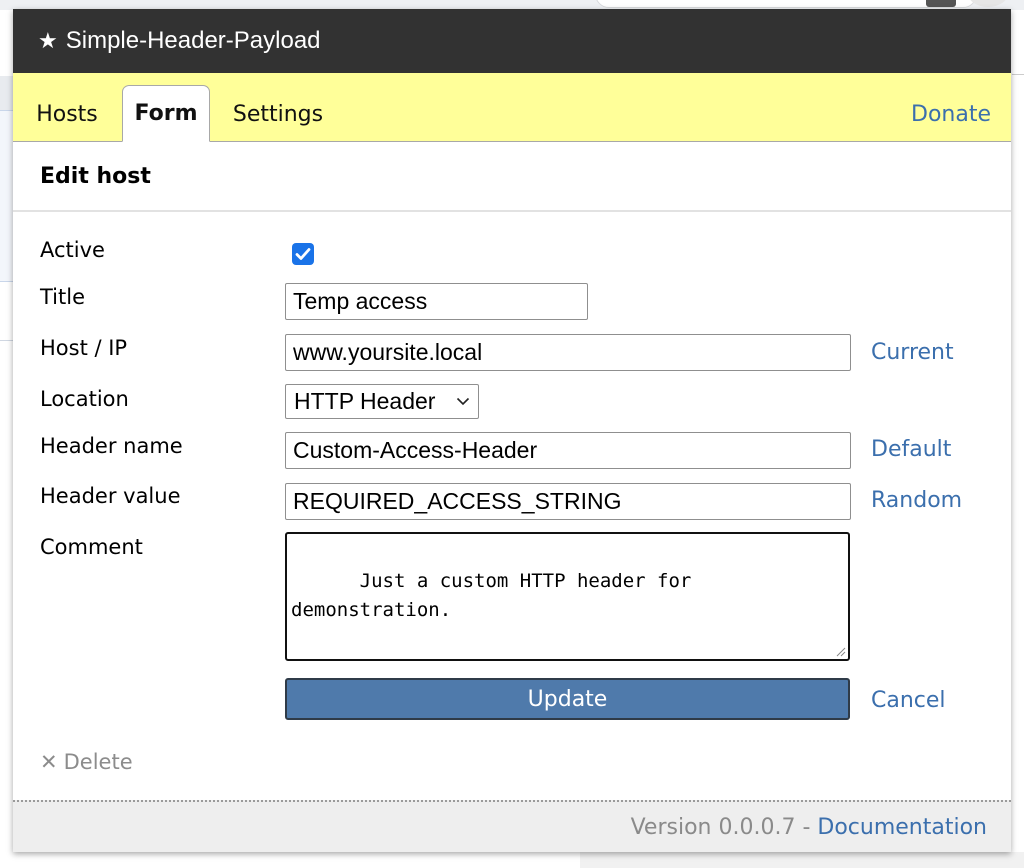 Image resolution: width=1024 pixels, height=868 pixels. What do you see at coordinates (84, 399) in the screenshot?
I see `location-label: Location` at bounding box center [84, 399].